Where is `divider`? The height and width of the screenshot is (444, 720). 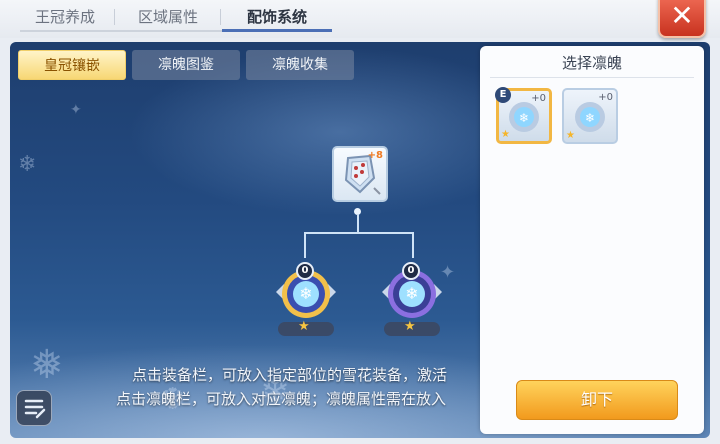 divider is located at coordinates (592, 77).